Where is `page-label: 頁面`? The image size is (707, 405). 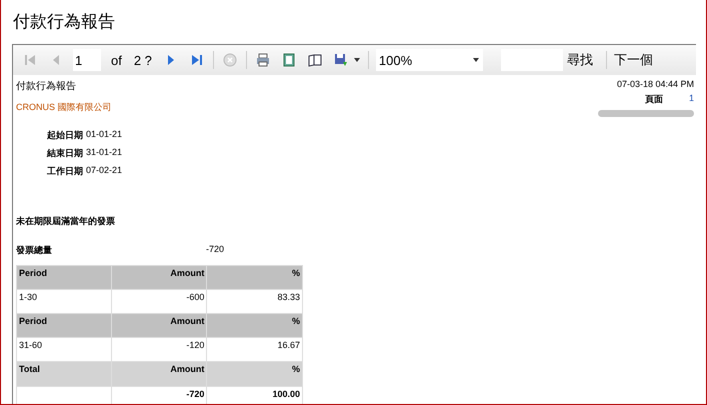 page-label: 頁面 is located at coordinates (653, 99).